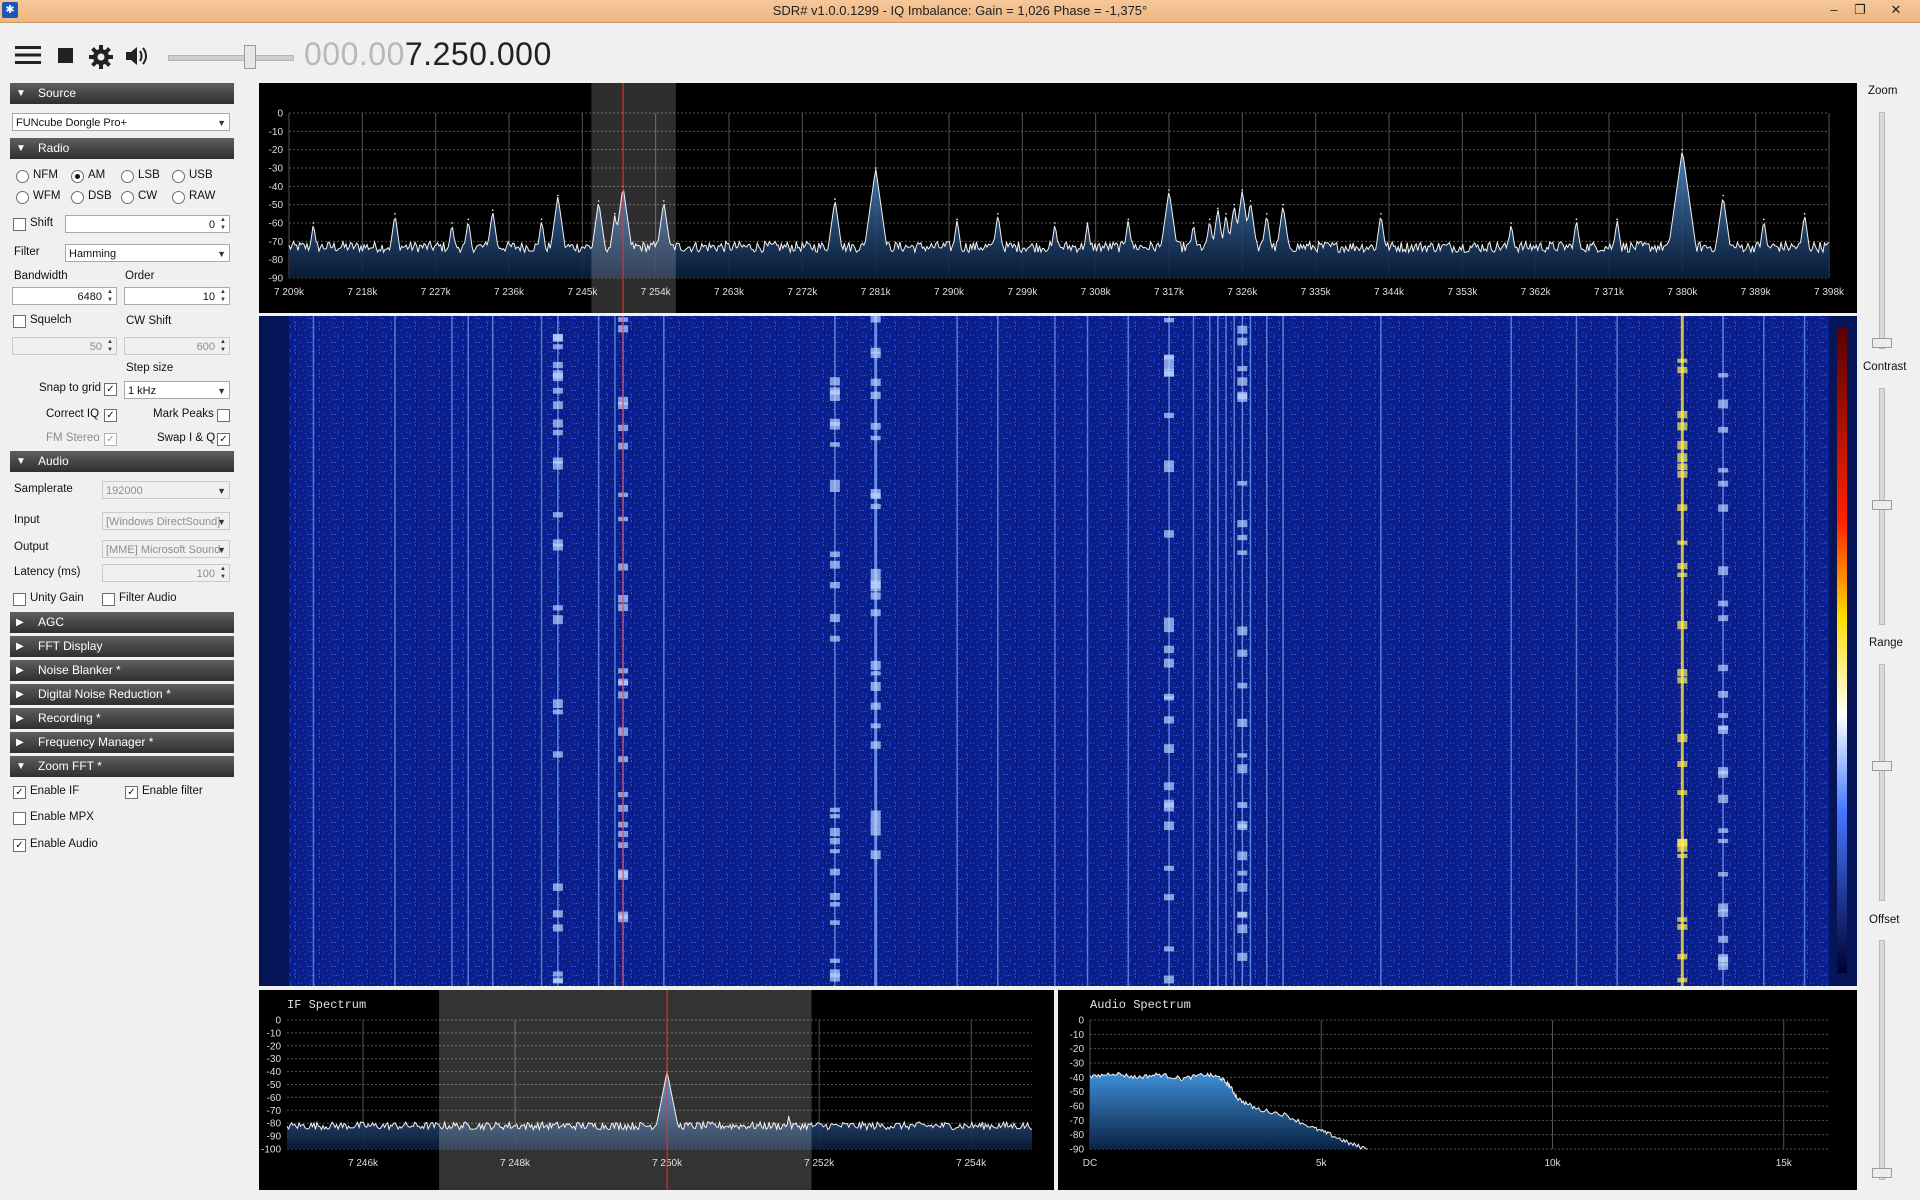 The height and width of the screenshot is (1200, 1920). Describe the element at coordinates (122, 93) in the screenshot. I see `source-section-header: ▼ Source` at that location.